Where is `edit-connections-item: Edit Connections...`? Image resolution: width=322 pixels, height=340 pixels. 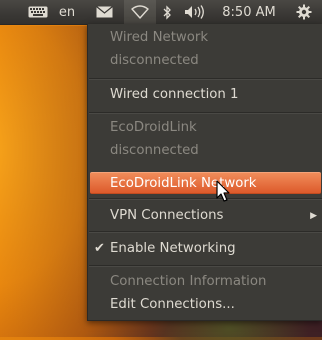 edit-connections-item: Edit Connections... is located at coordinates (205, 305).